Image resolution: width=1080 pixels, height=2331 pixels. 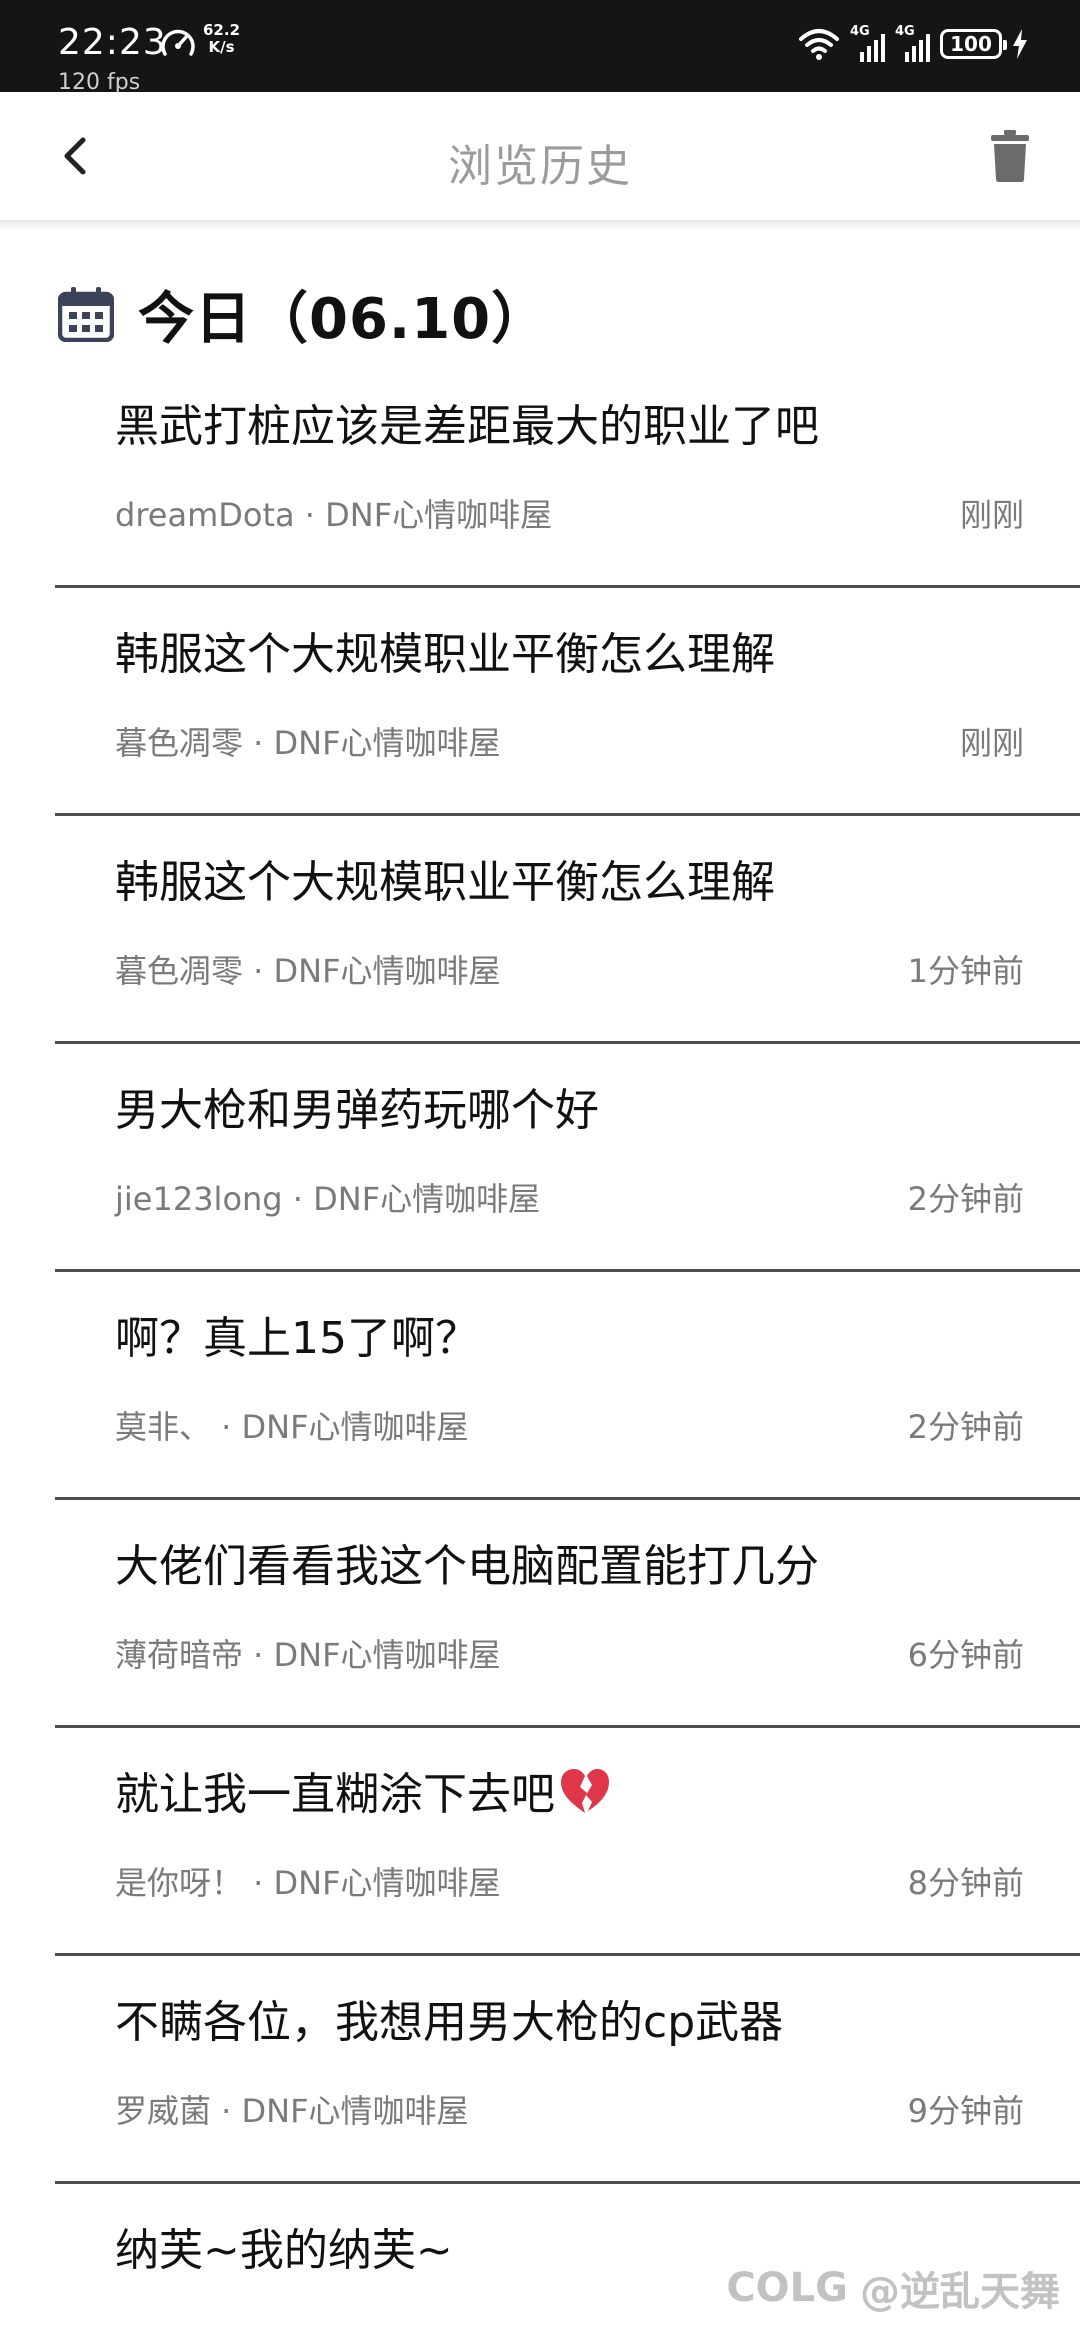 I want to click on network-type-1: 4G, so click(x=860, y=31).